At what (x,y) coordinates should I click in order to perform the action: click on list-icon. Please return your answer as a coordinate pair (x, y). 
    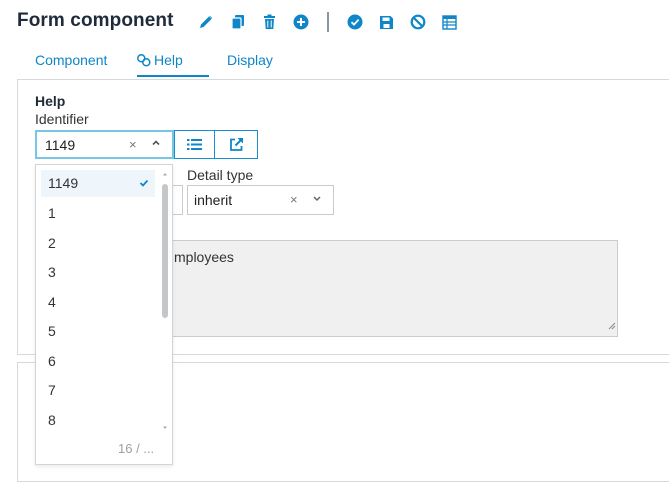
    Looking at the image, I should click on (194, 144).